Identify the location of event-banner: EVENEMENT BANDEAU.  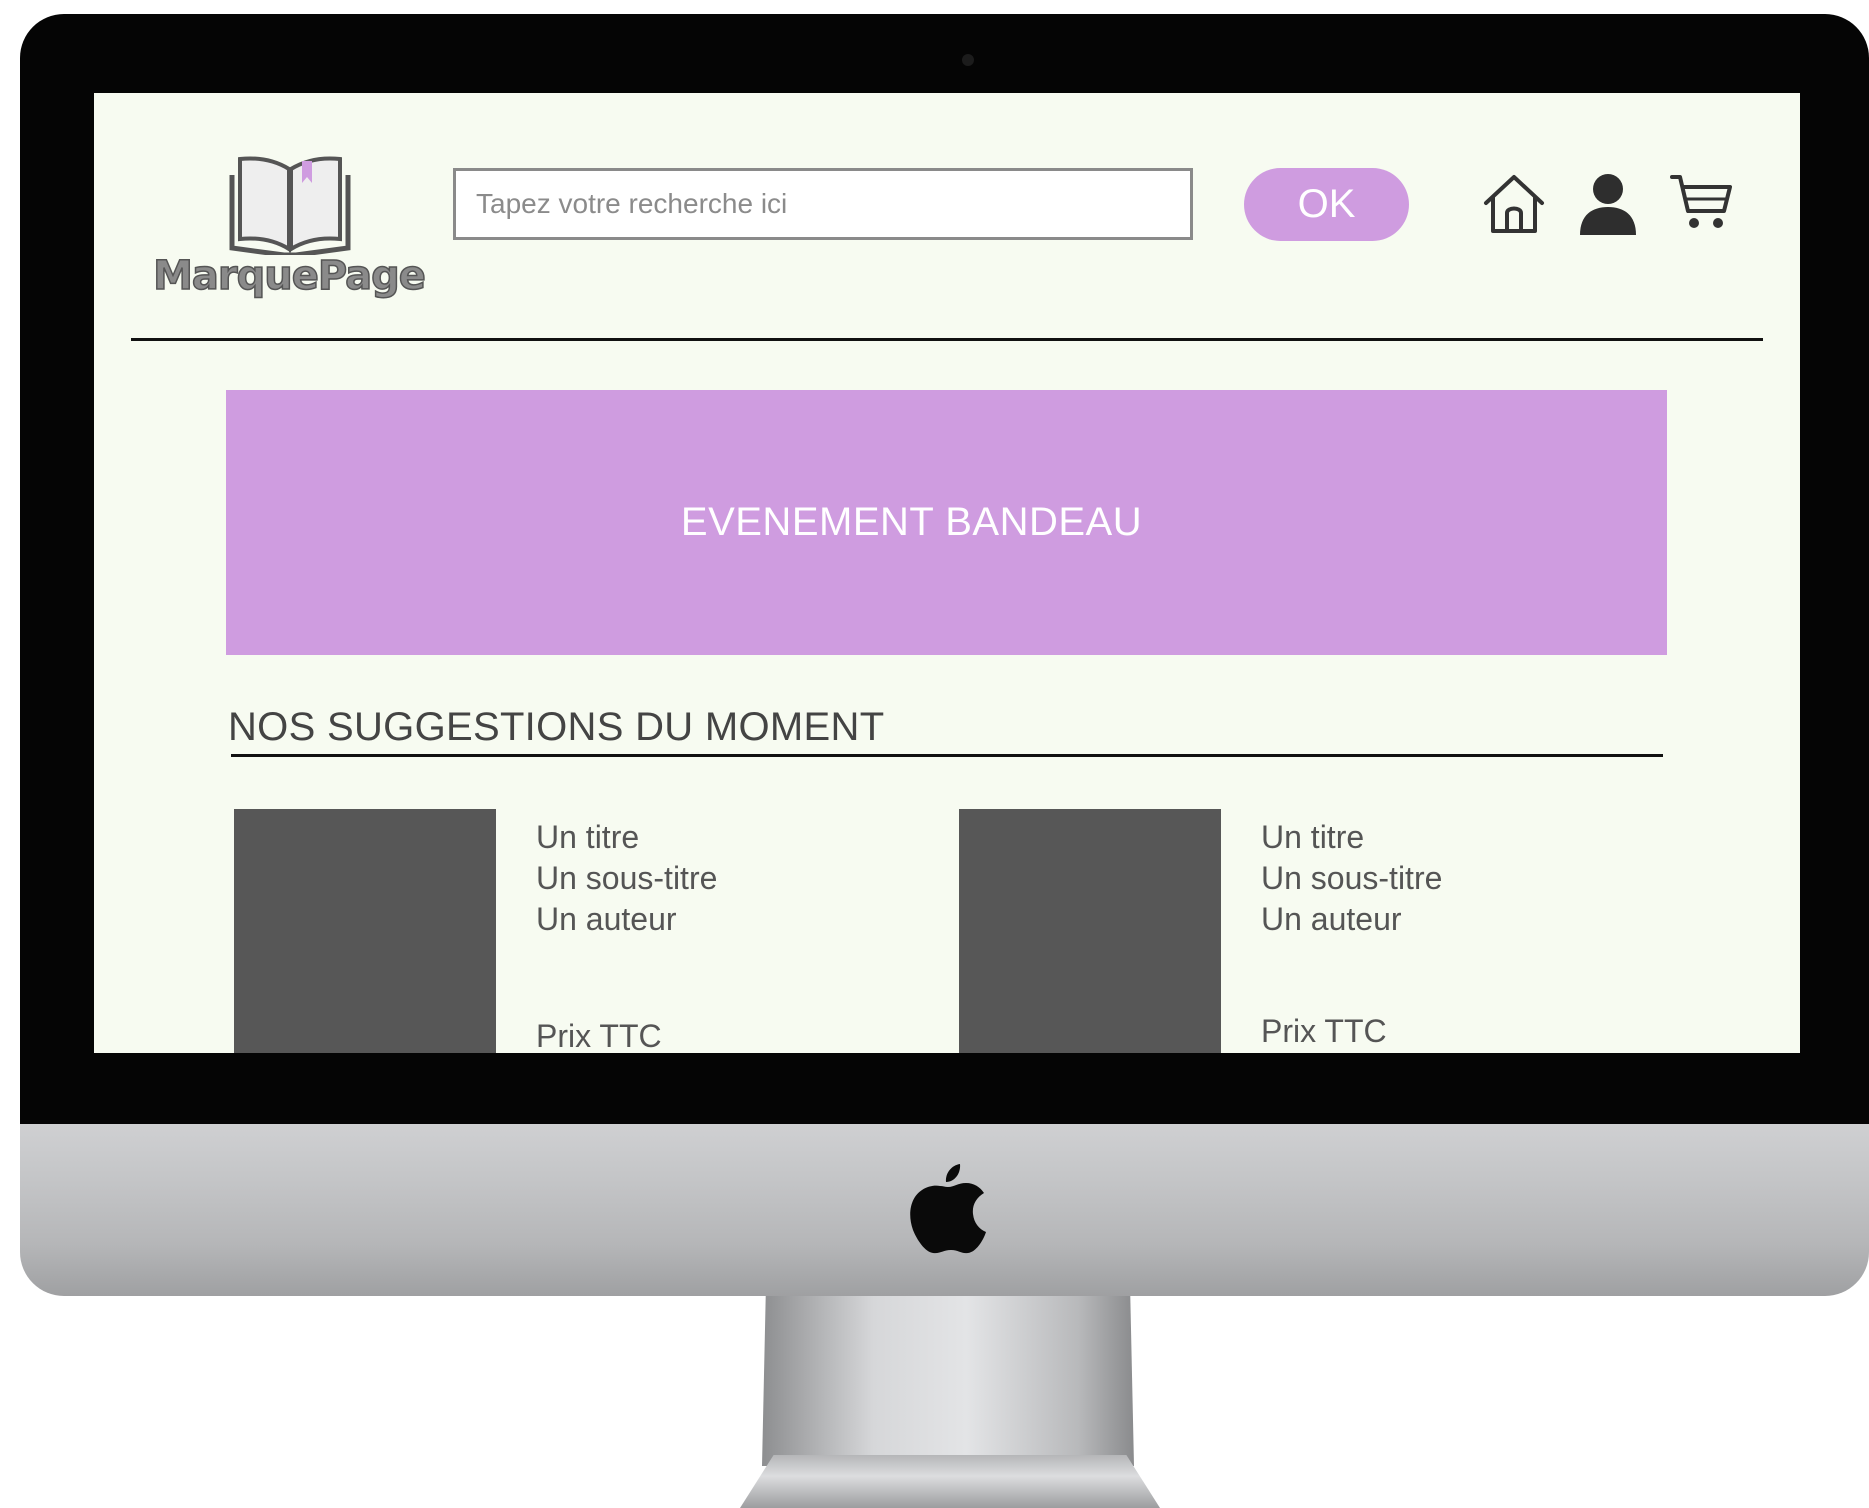
(946, 522).